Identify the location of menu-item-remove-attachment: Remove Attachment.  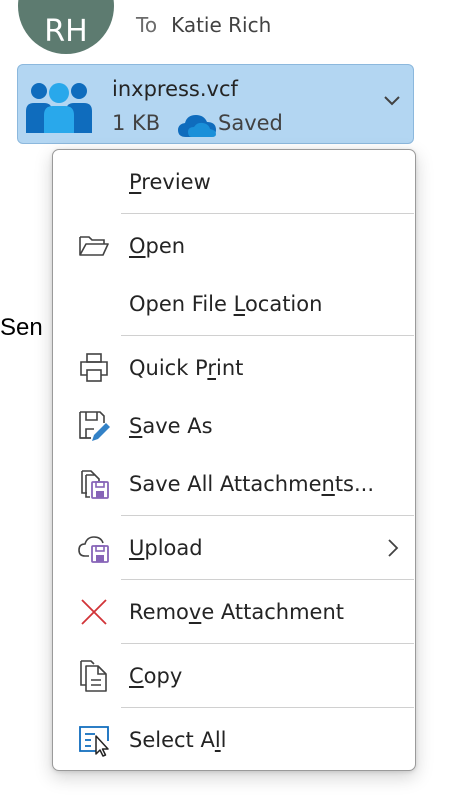
(234, 612).